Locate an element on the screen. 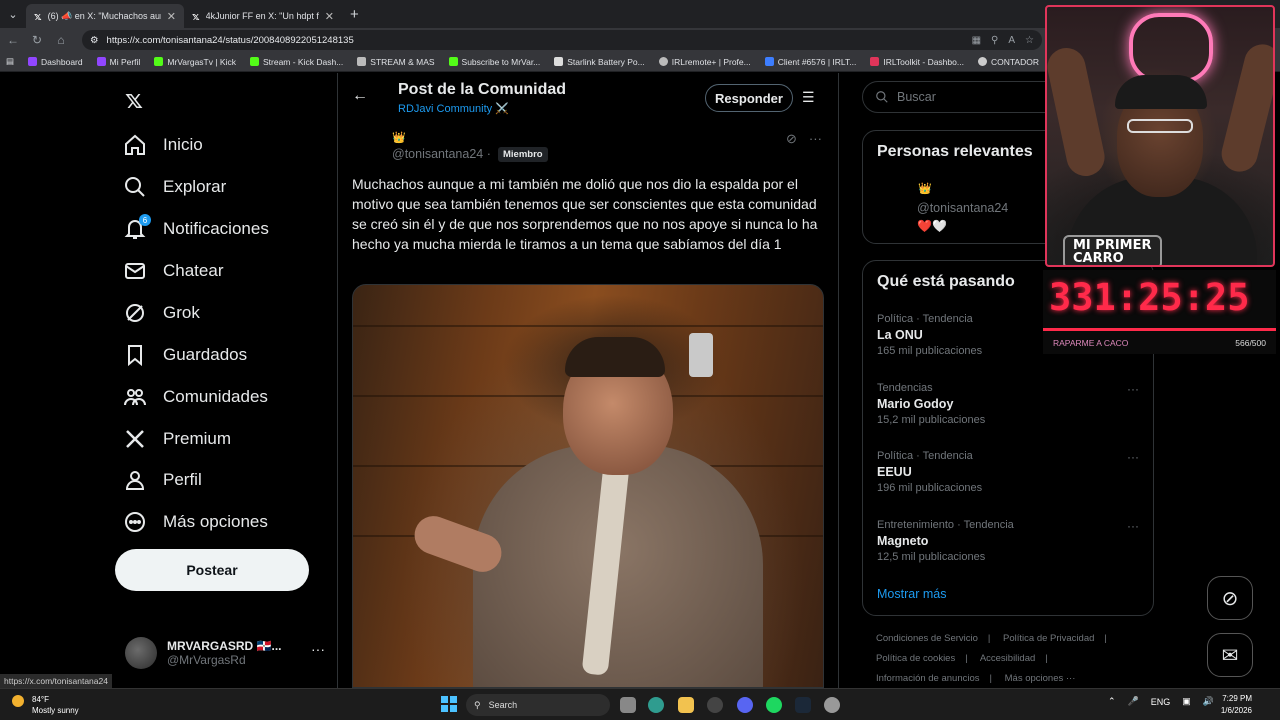 This screenshot has height=720, width=1280. obs-icon is located at coordinates (715, 705).